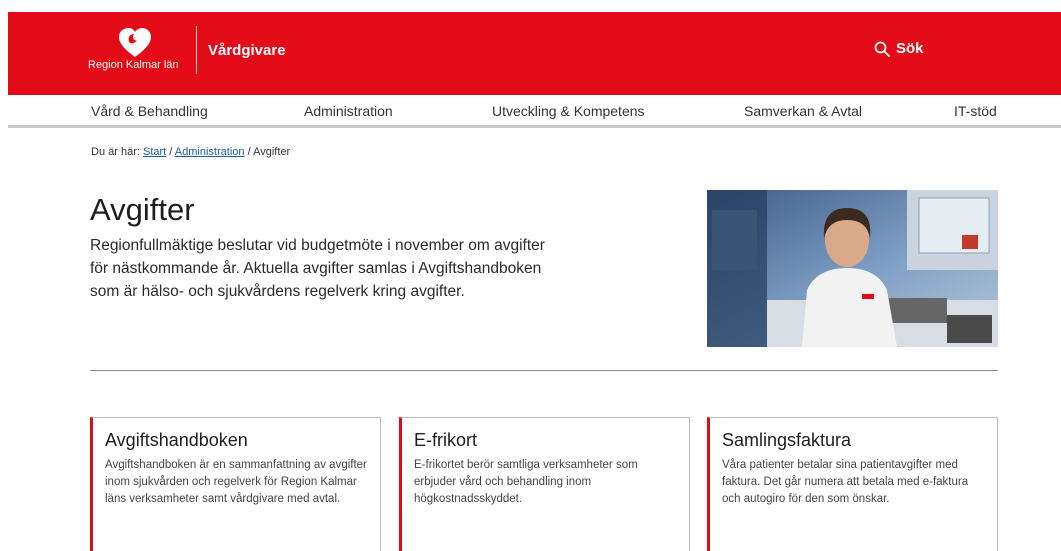  I want to click on breadcrumb-current: Avgifter, so click(272, 152).